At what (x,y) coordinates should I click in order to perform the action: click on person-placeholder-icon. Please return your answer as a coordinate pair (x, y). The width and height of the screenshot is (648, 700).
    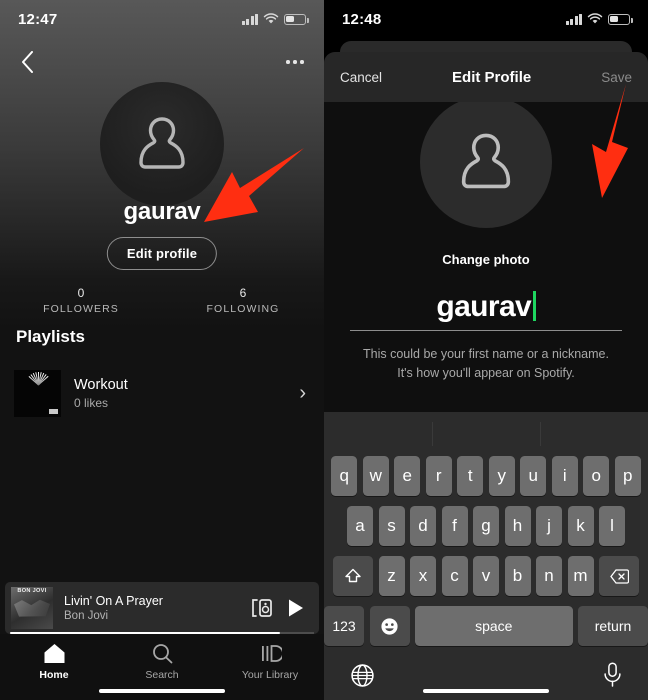
    Looking at the image, I should click on (486, 161).